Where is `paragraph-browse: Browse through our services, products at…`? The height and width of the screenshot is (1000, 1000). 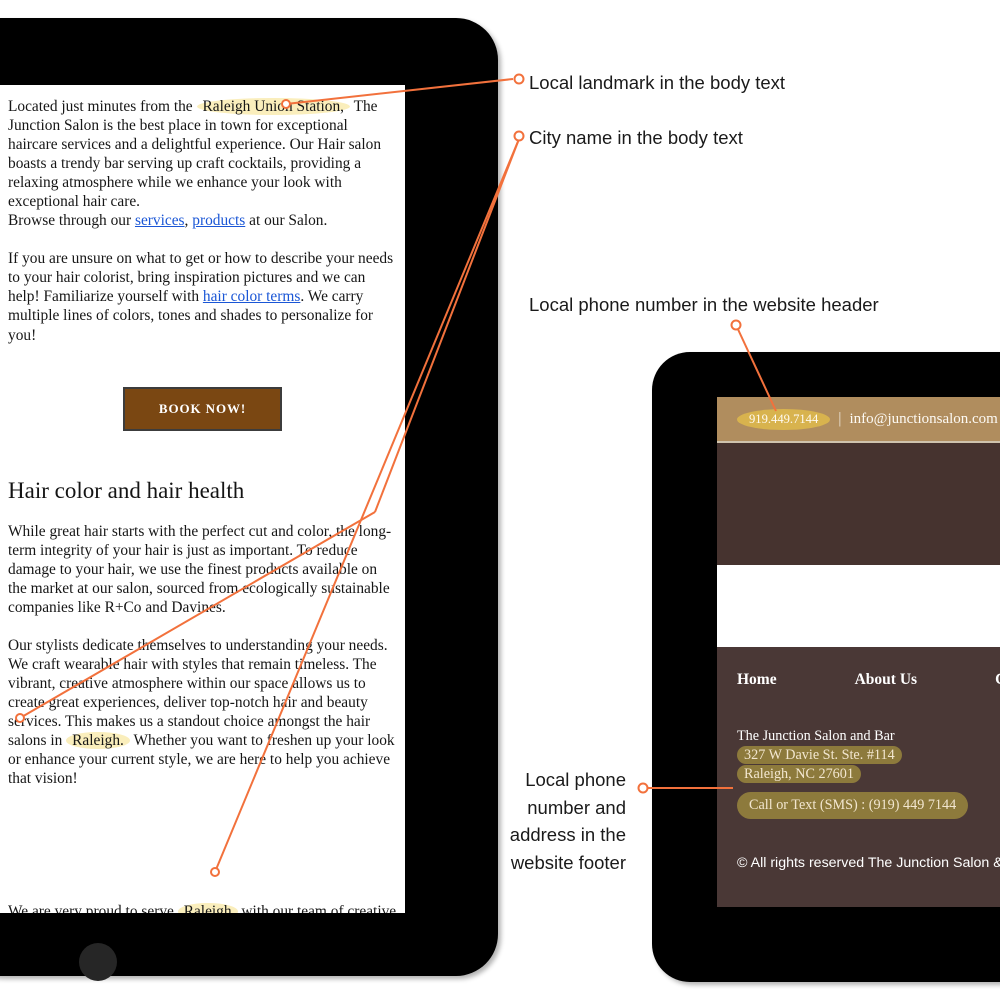
paragraph-browse: Browse through our services, products at… is located at coordinates (202, 220).